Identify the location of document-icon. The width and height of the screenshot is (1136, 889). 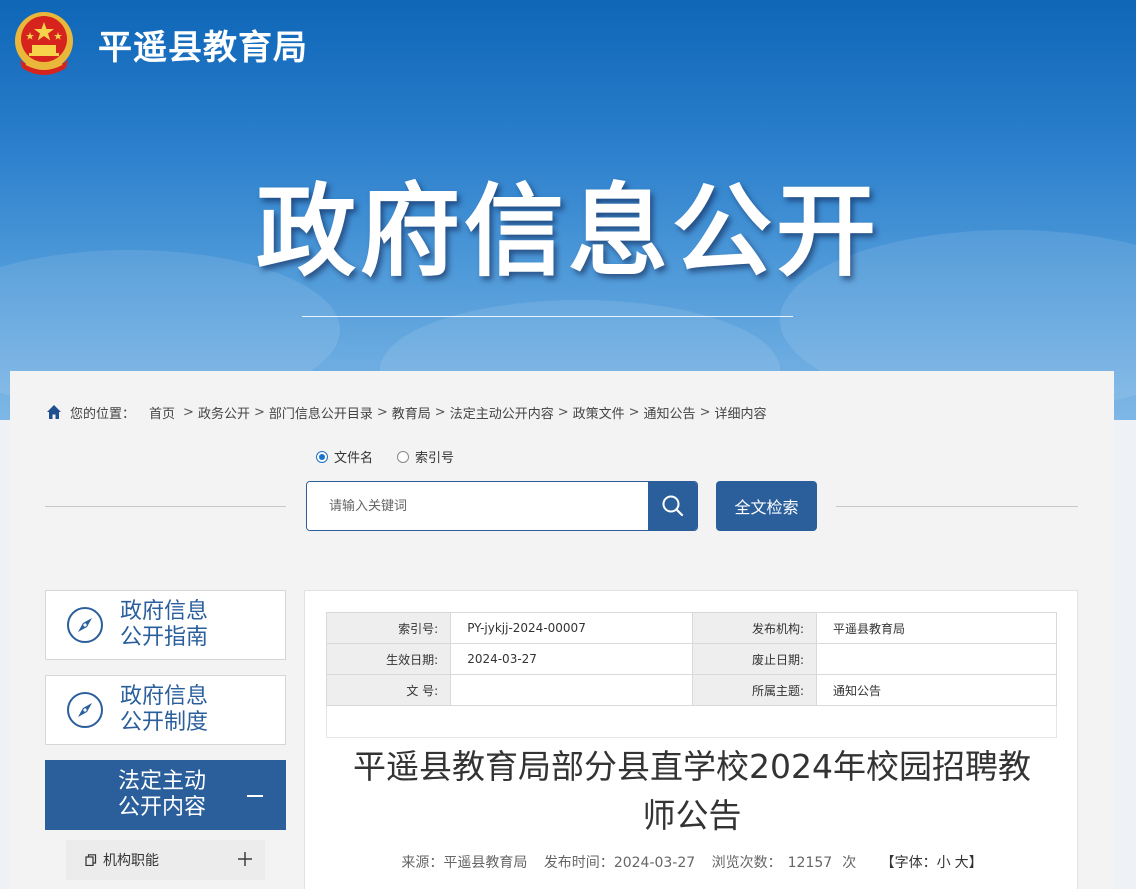
(91, 860).